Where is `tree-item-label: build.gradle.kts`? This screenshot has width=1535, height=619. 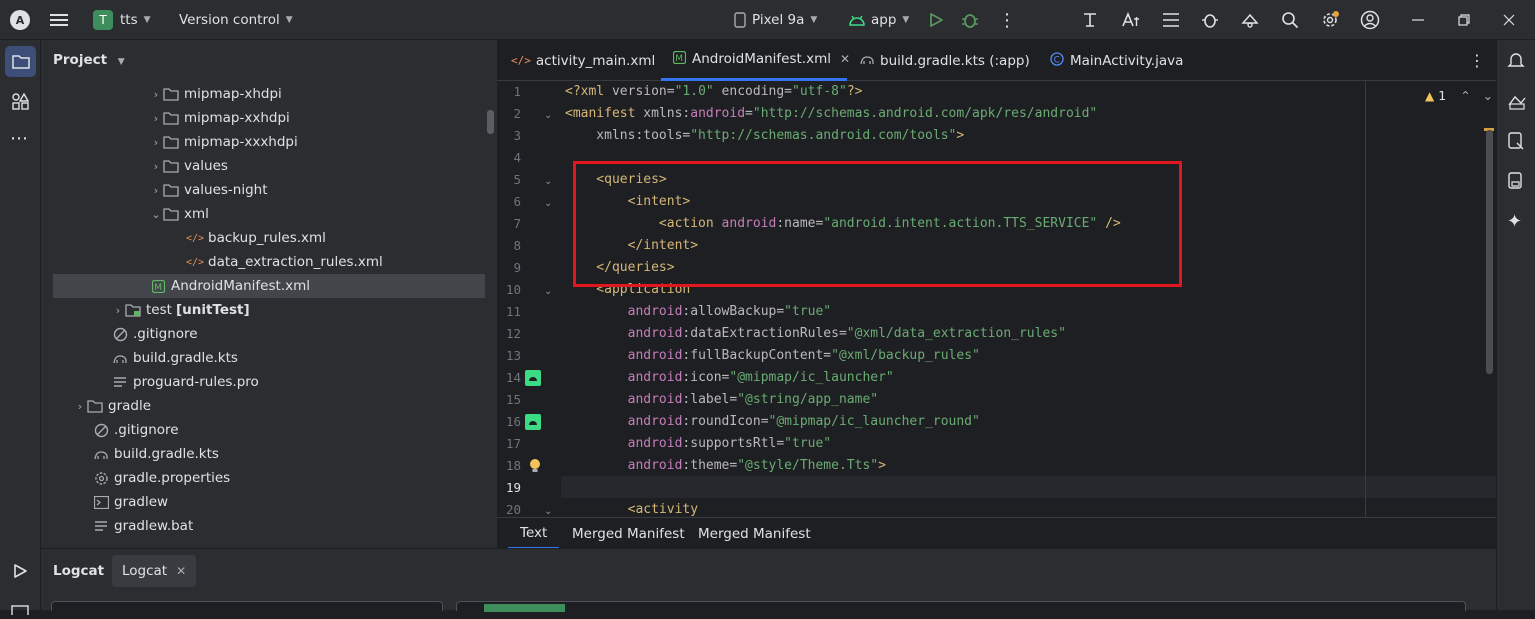 tree-item-label: build.gradle.kts is located at coordinates (166, 454).